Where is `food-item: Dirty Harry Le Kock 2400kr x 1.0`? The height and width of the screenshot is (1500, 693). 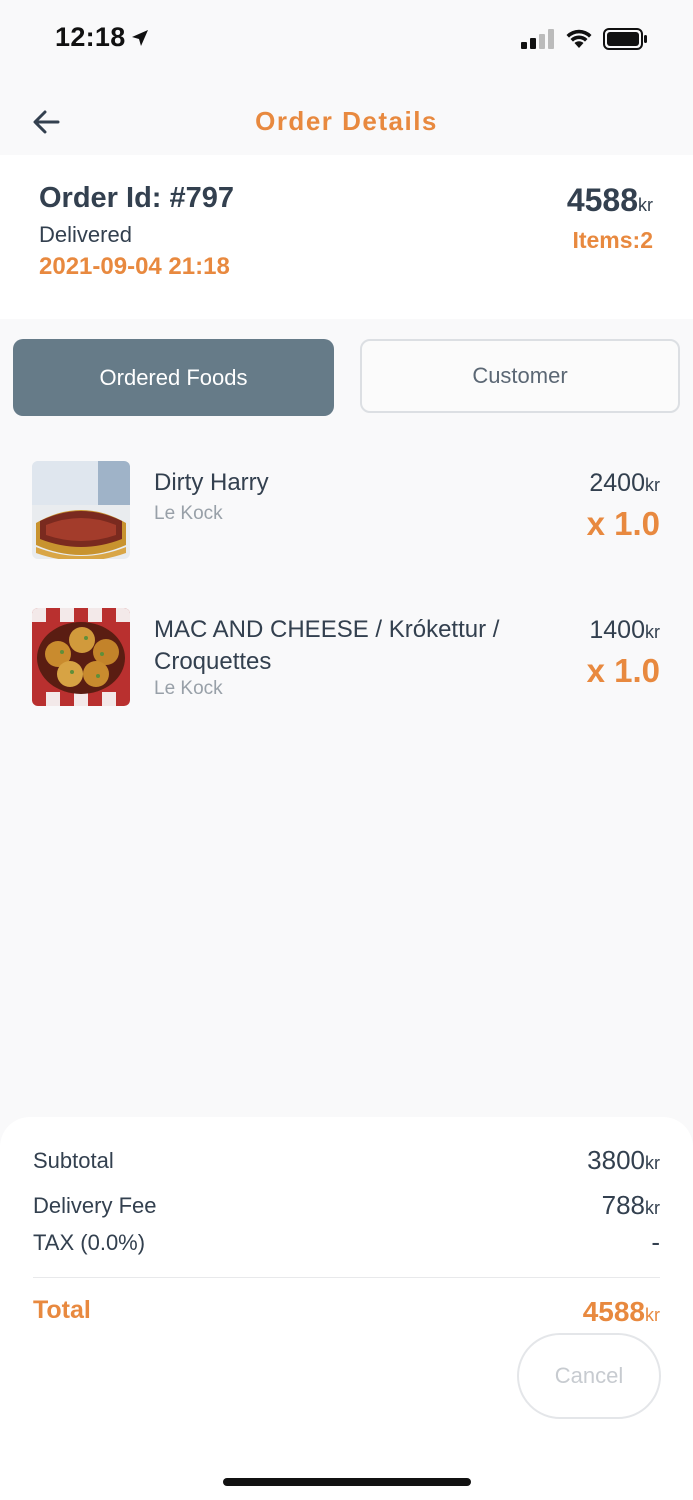 food-item: Dirty Harry Le Kock 2400kr x 1.0 is located at coordinates (346, 516).